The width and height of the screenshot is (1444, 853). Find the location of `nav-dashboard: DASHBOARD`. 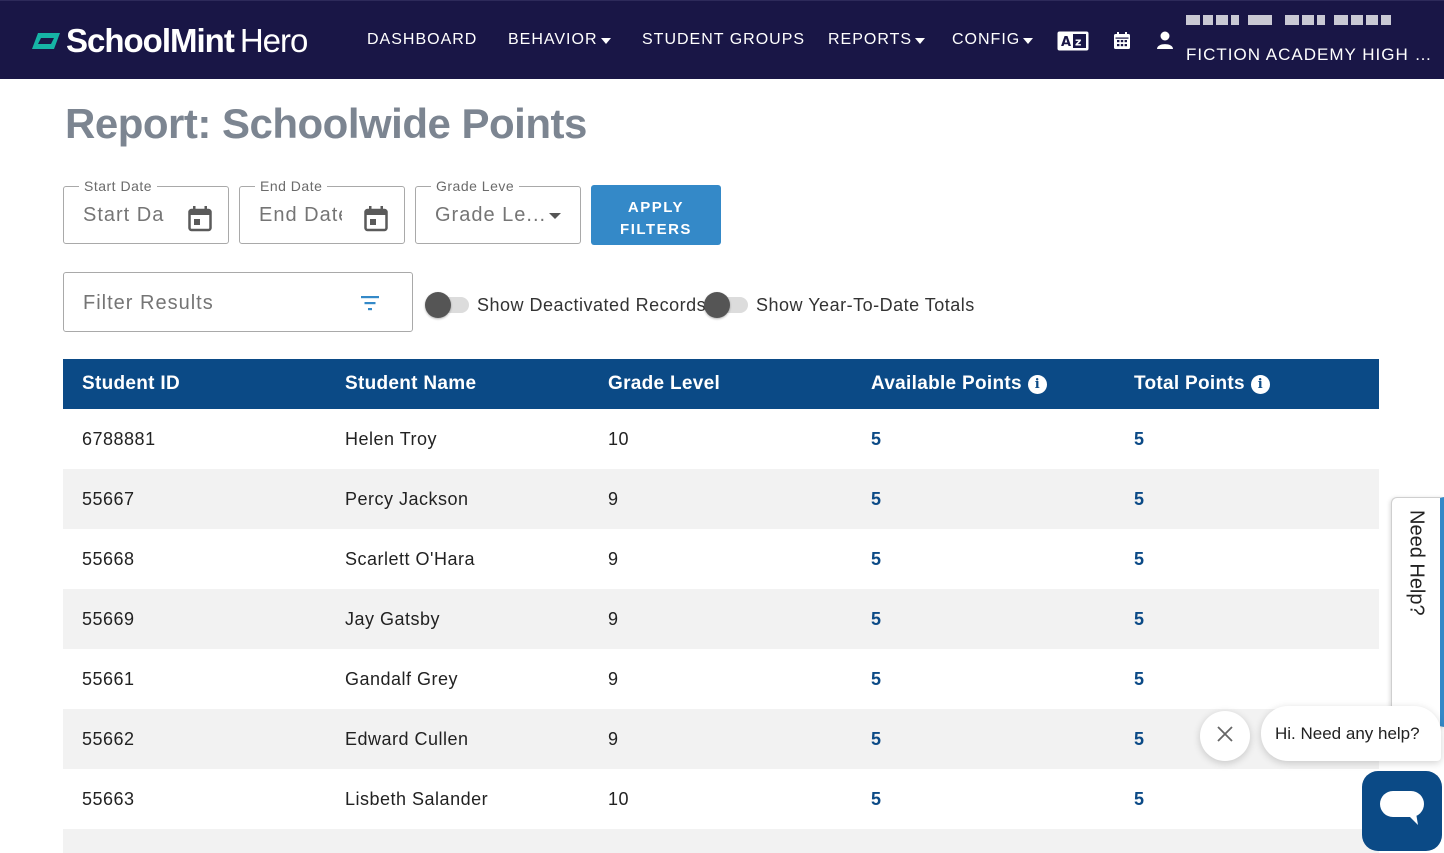

nav-dashboard: DASHBOARD is located at coordinates (422, 40).